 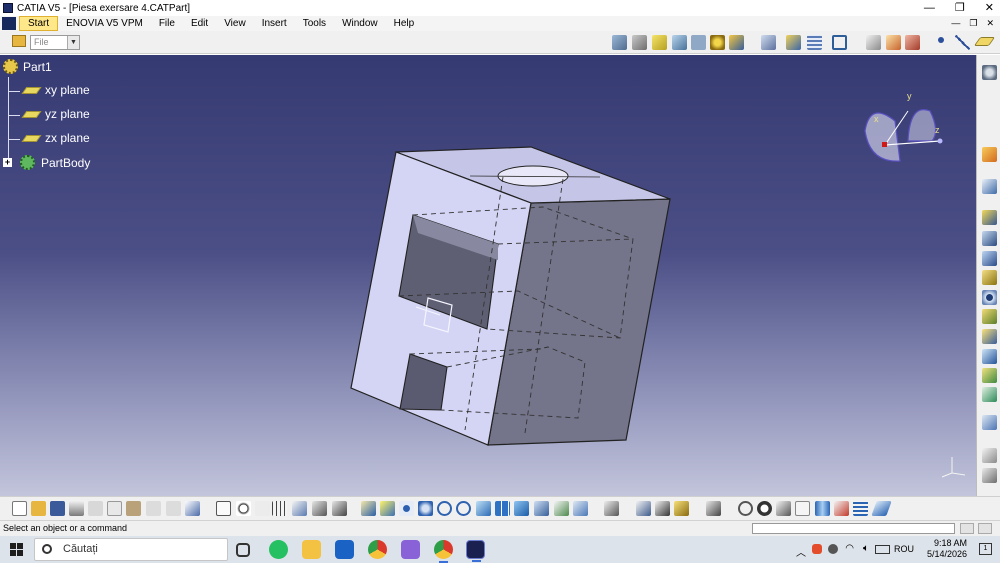 I want to click on shading-edges-icon, so click(x=541, y=508).